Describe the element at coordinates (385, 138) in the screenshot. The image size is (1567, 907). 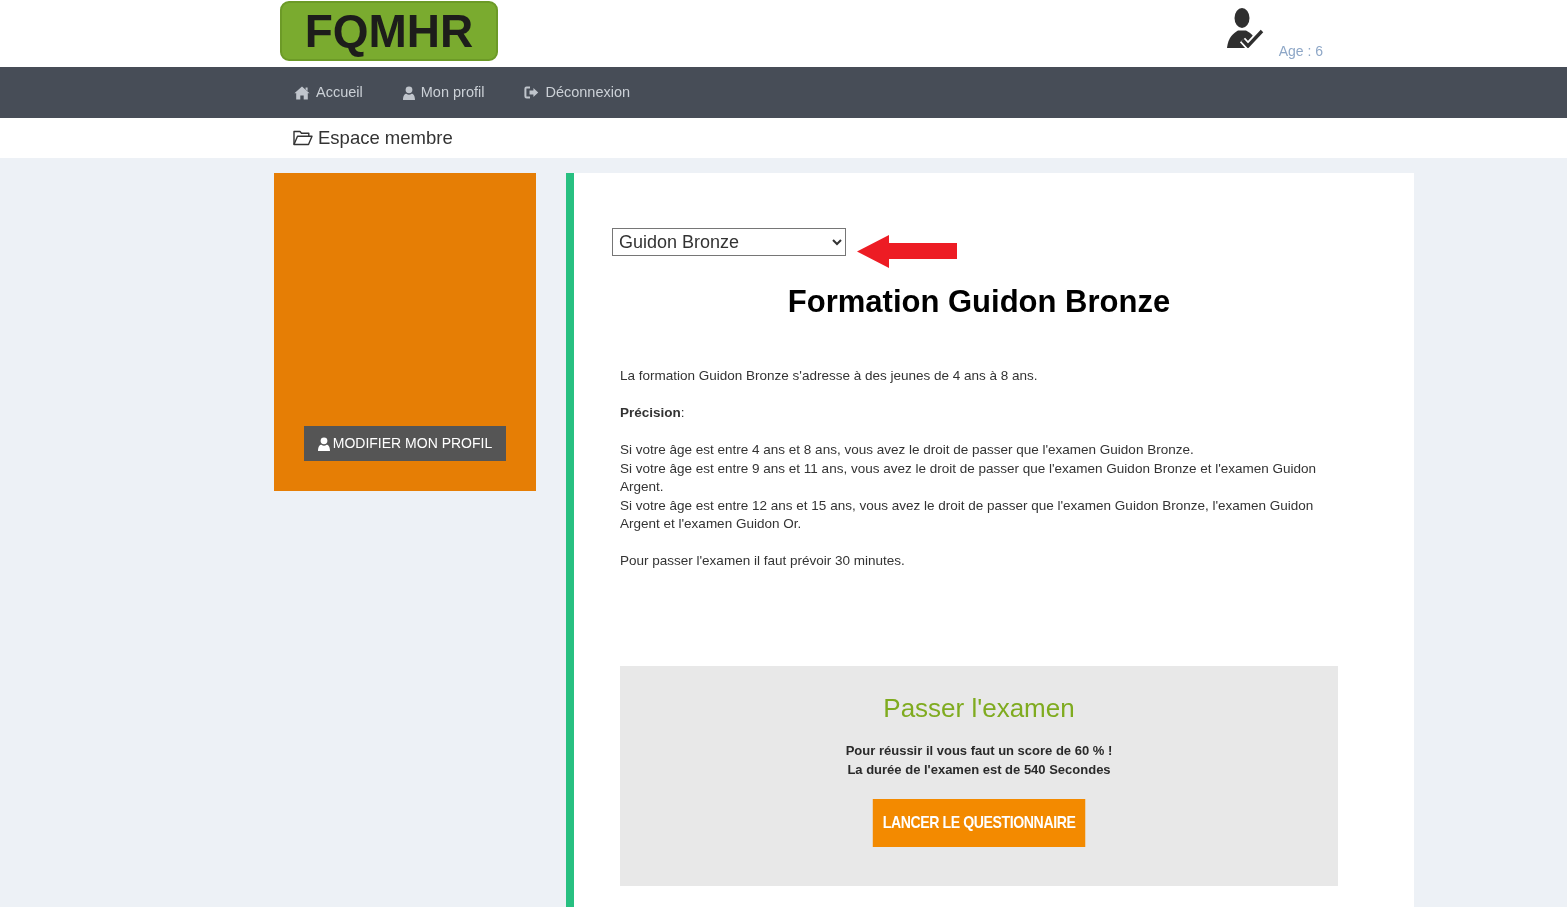
I see `page-heading: Espace membre` at that location.